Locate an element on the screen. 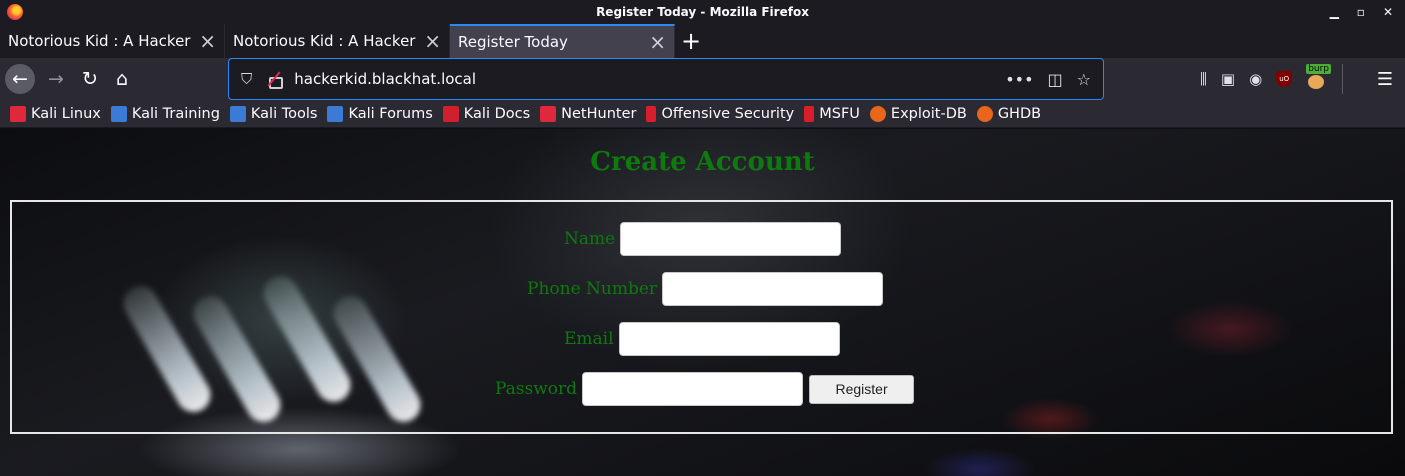 This screenshot has height=476, width=1405. password-input is located at coordinates (693, 389).